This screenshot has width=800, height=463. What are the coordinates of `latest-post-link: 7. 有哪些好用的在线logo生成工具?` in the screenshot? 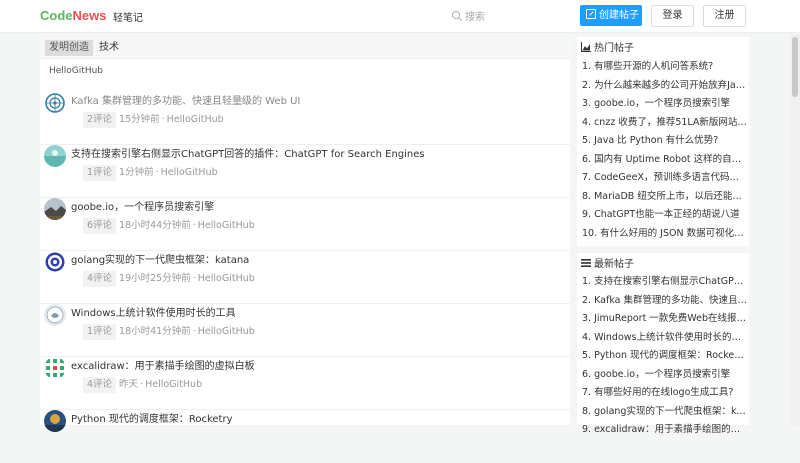 It's located at (664, 393).